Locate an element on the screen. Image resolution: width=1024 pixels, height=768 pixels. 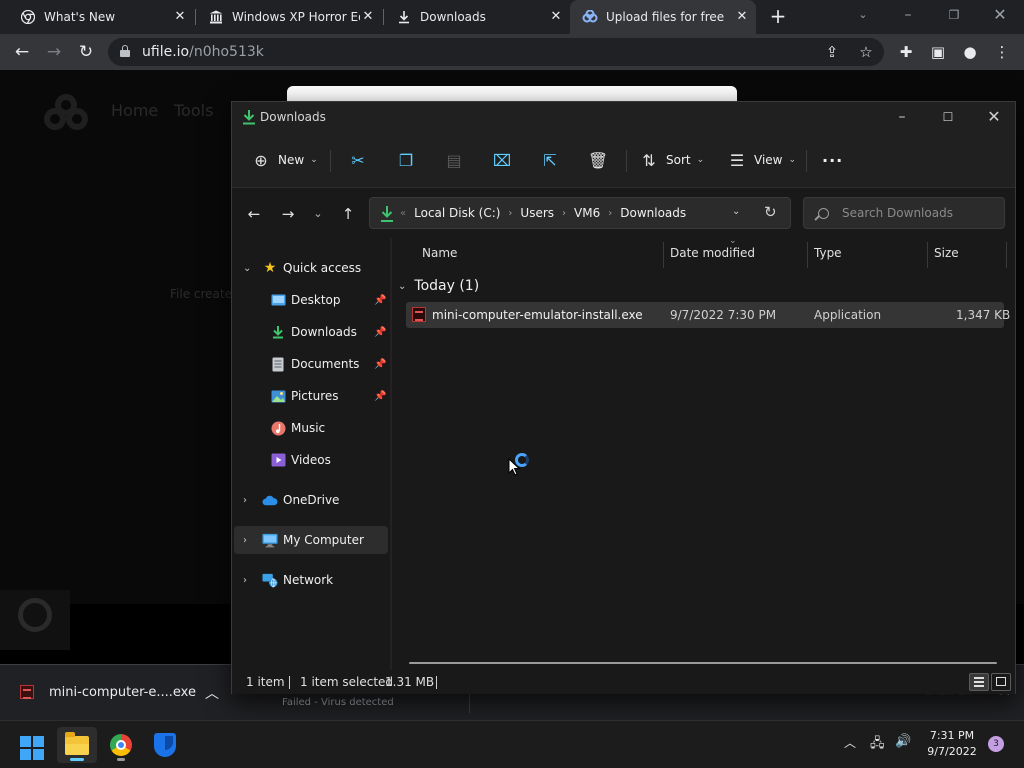
column-header-name: Name is located at coordinates (439, 253).